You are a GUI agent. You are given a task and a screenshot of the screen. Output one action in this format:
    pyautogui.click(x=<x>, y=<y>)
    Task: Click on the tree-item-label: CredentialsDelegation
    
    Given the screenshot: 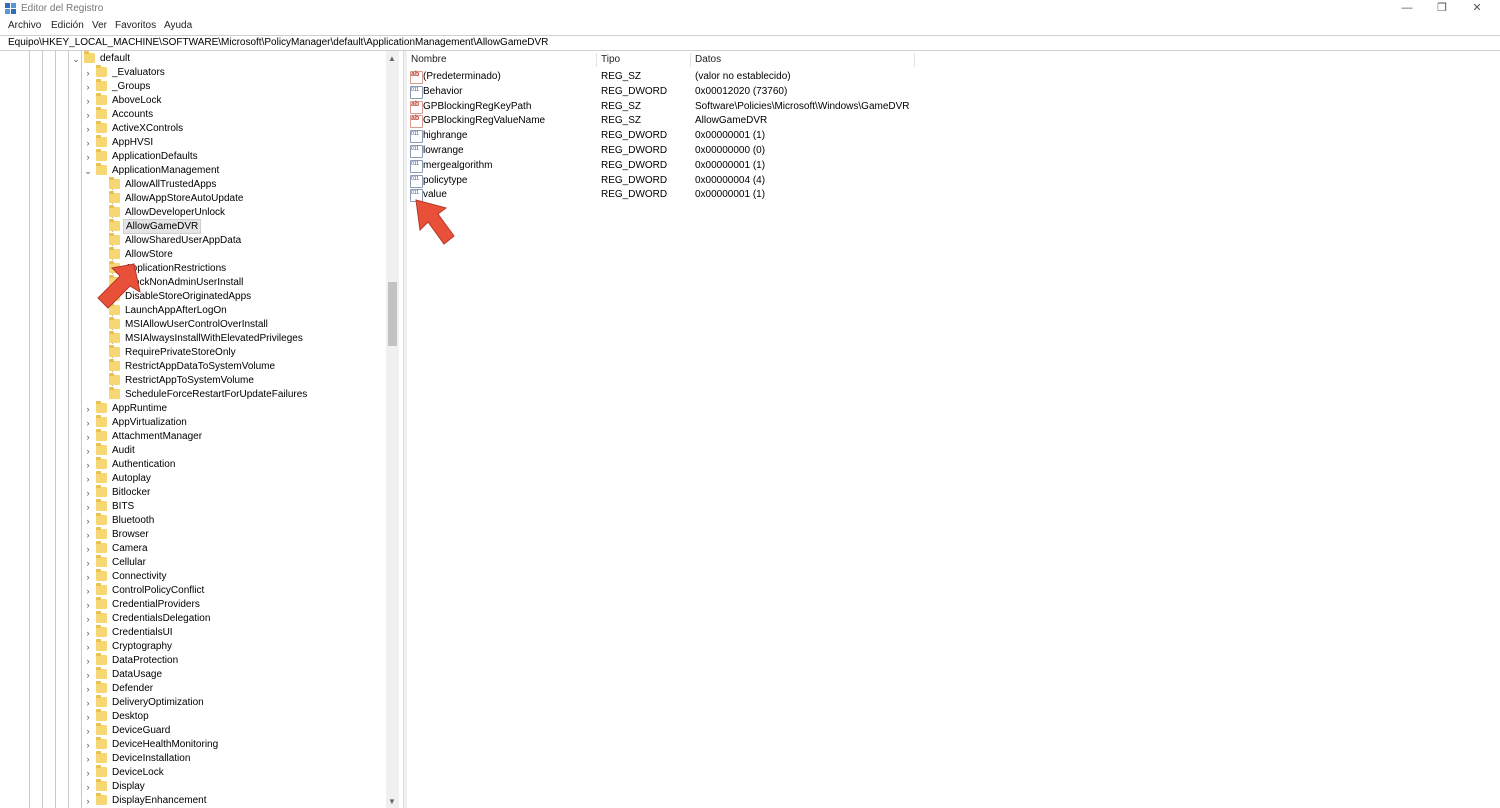 What is the action you would take?
    pyautogui.click(x=161, y=618)
    